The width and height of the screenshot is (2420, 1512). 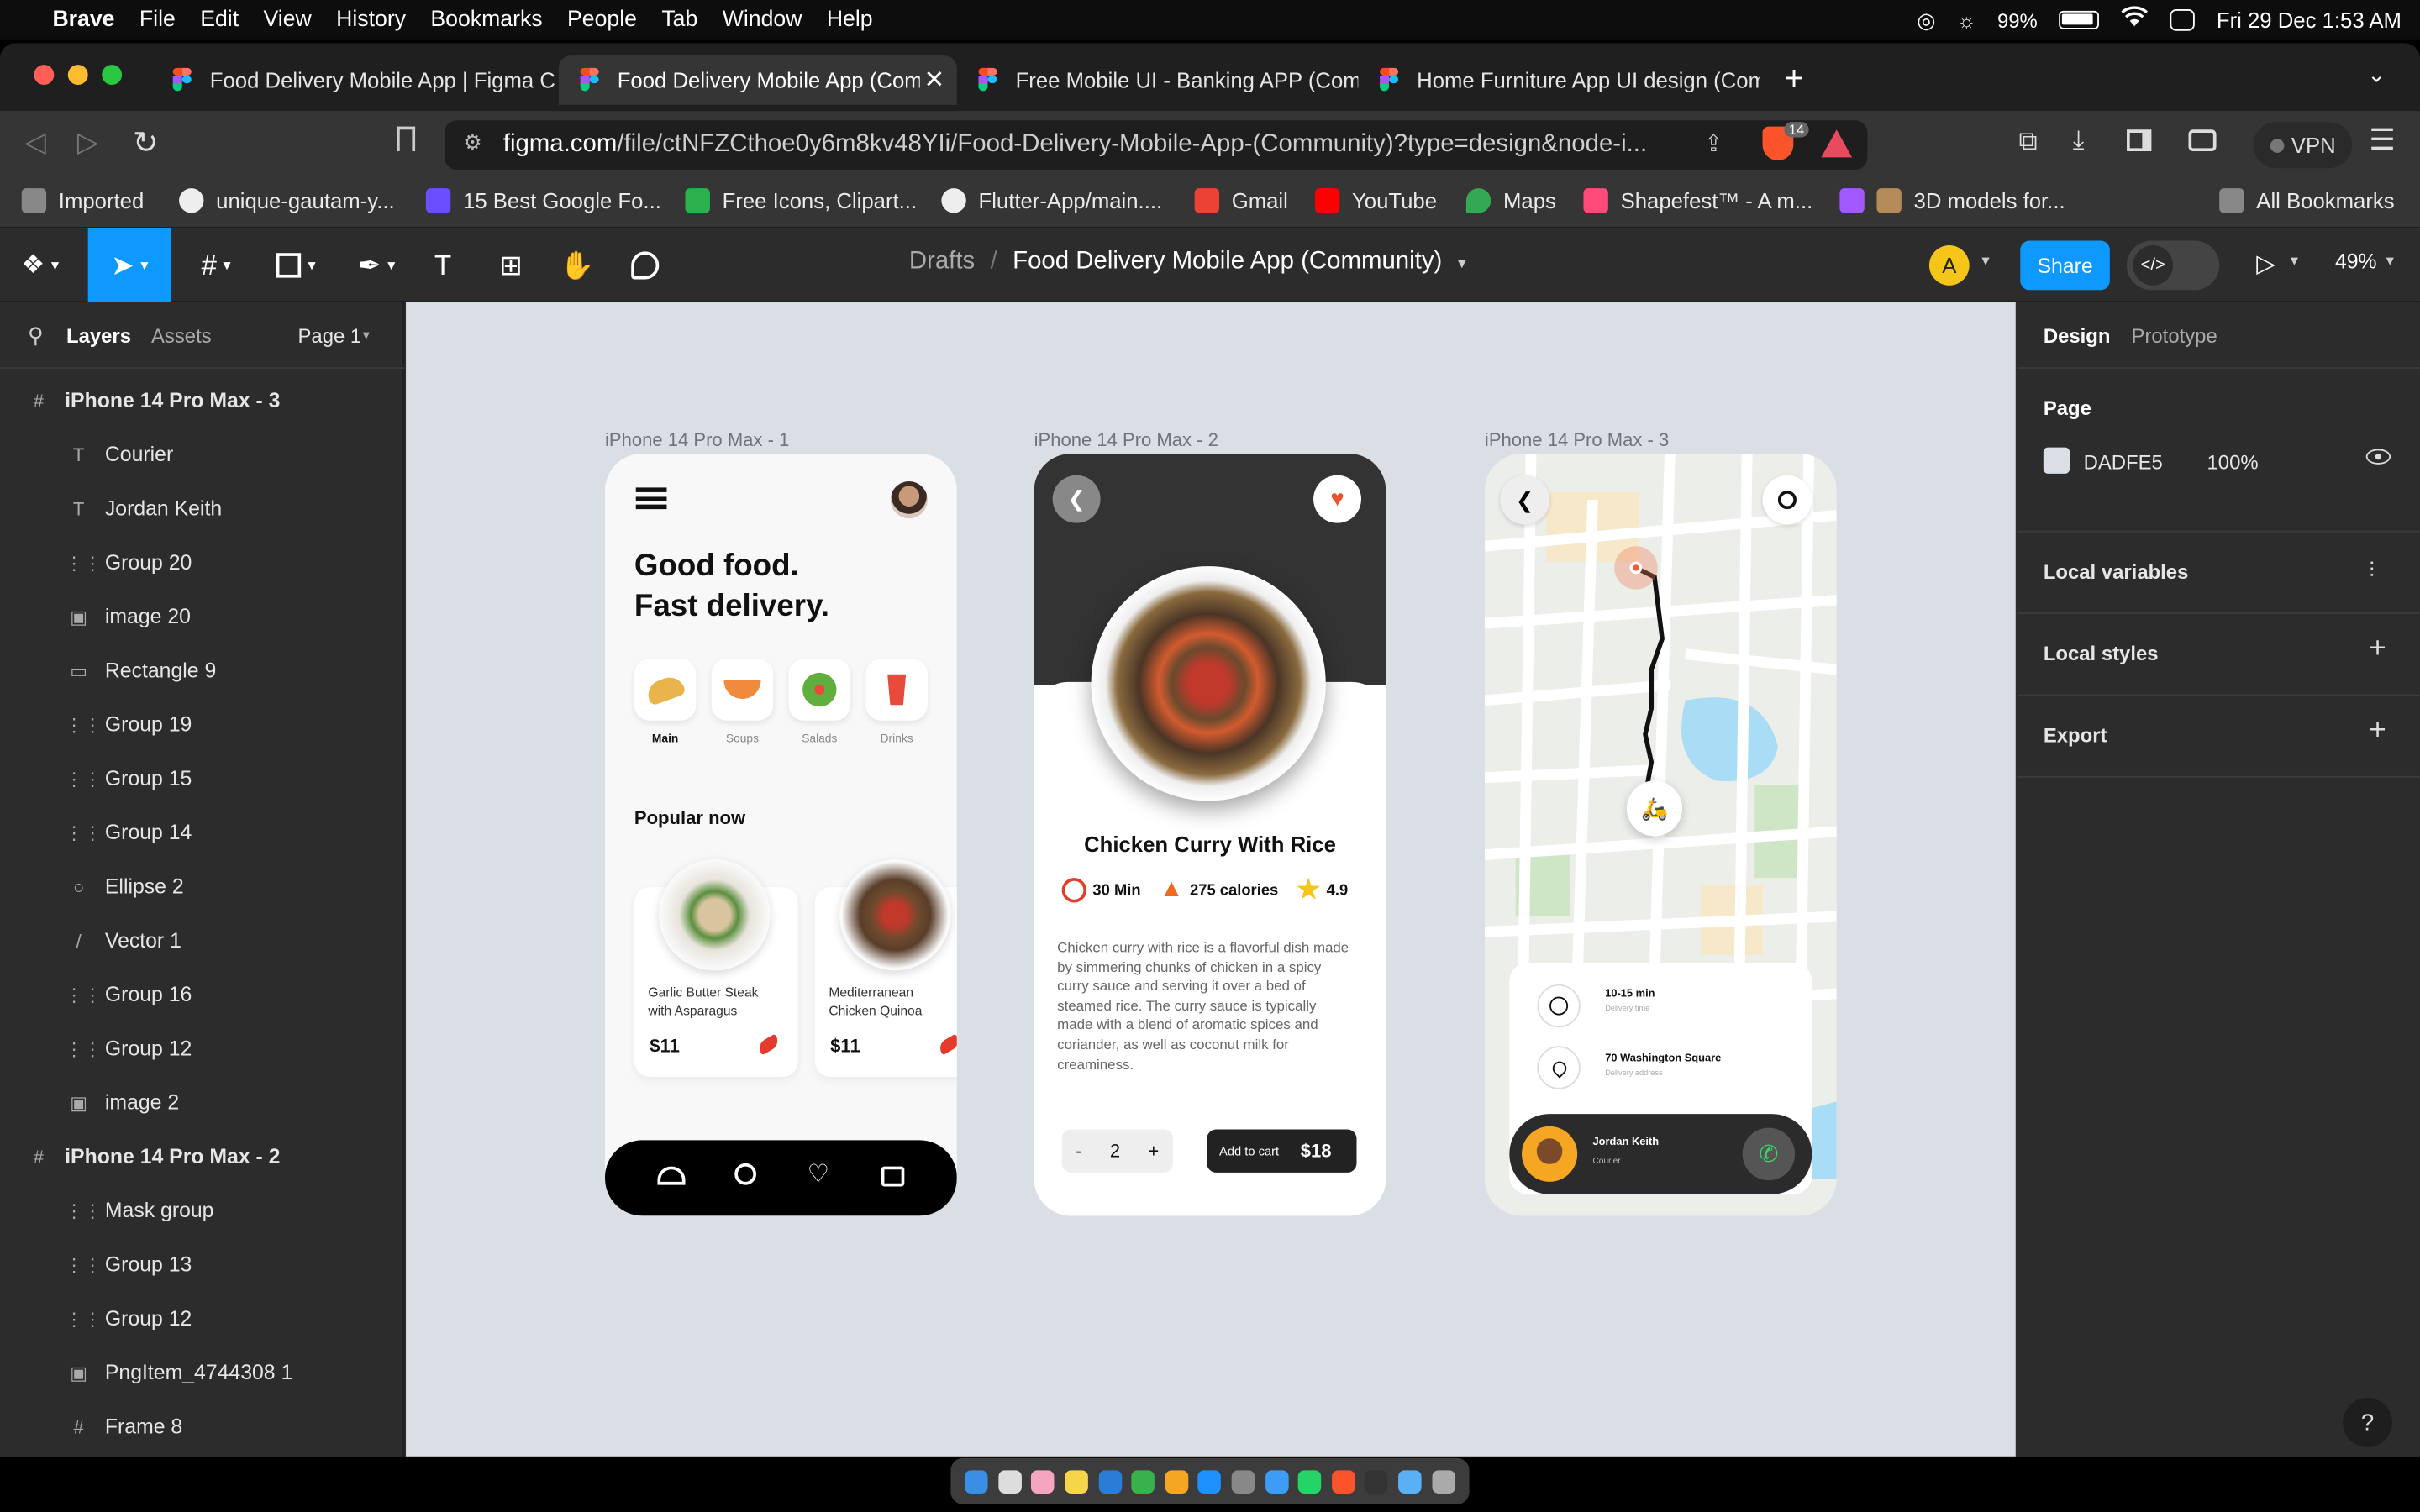 I want to click on export-section: Export +, so click(x=2218, y=735).